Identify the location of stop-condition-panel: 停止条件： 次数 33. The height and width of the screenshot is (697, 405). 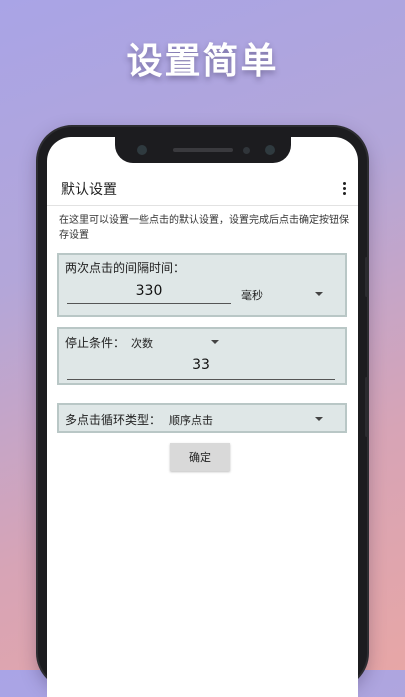
(202, 356).